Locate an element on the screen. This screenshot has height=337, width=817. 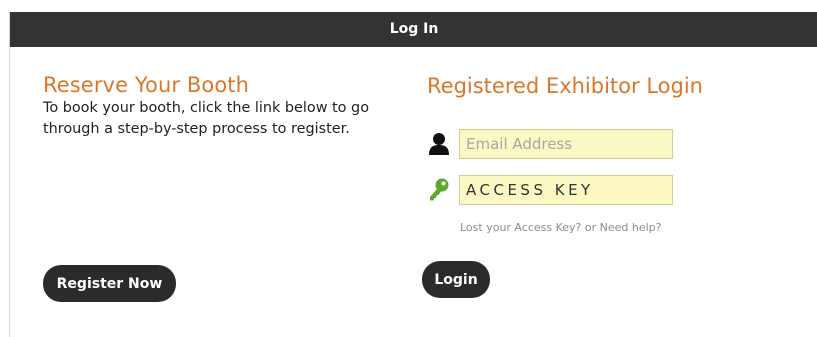
register-now-button: Register Now is located at coordinates (109, 283).